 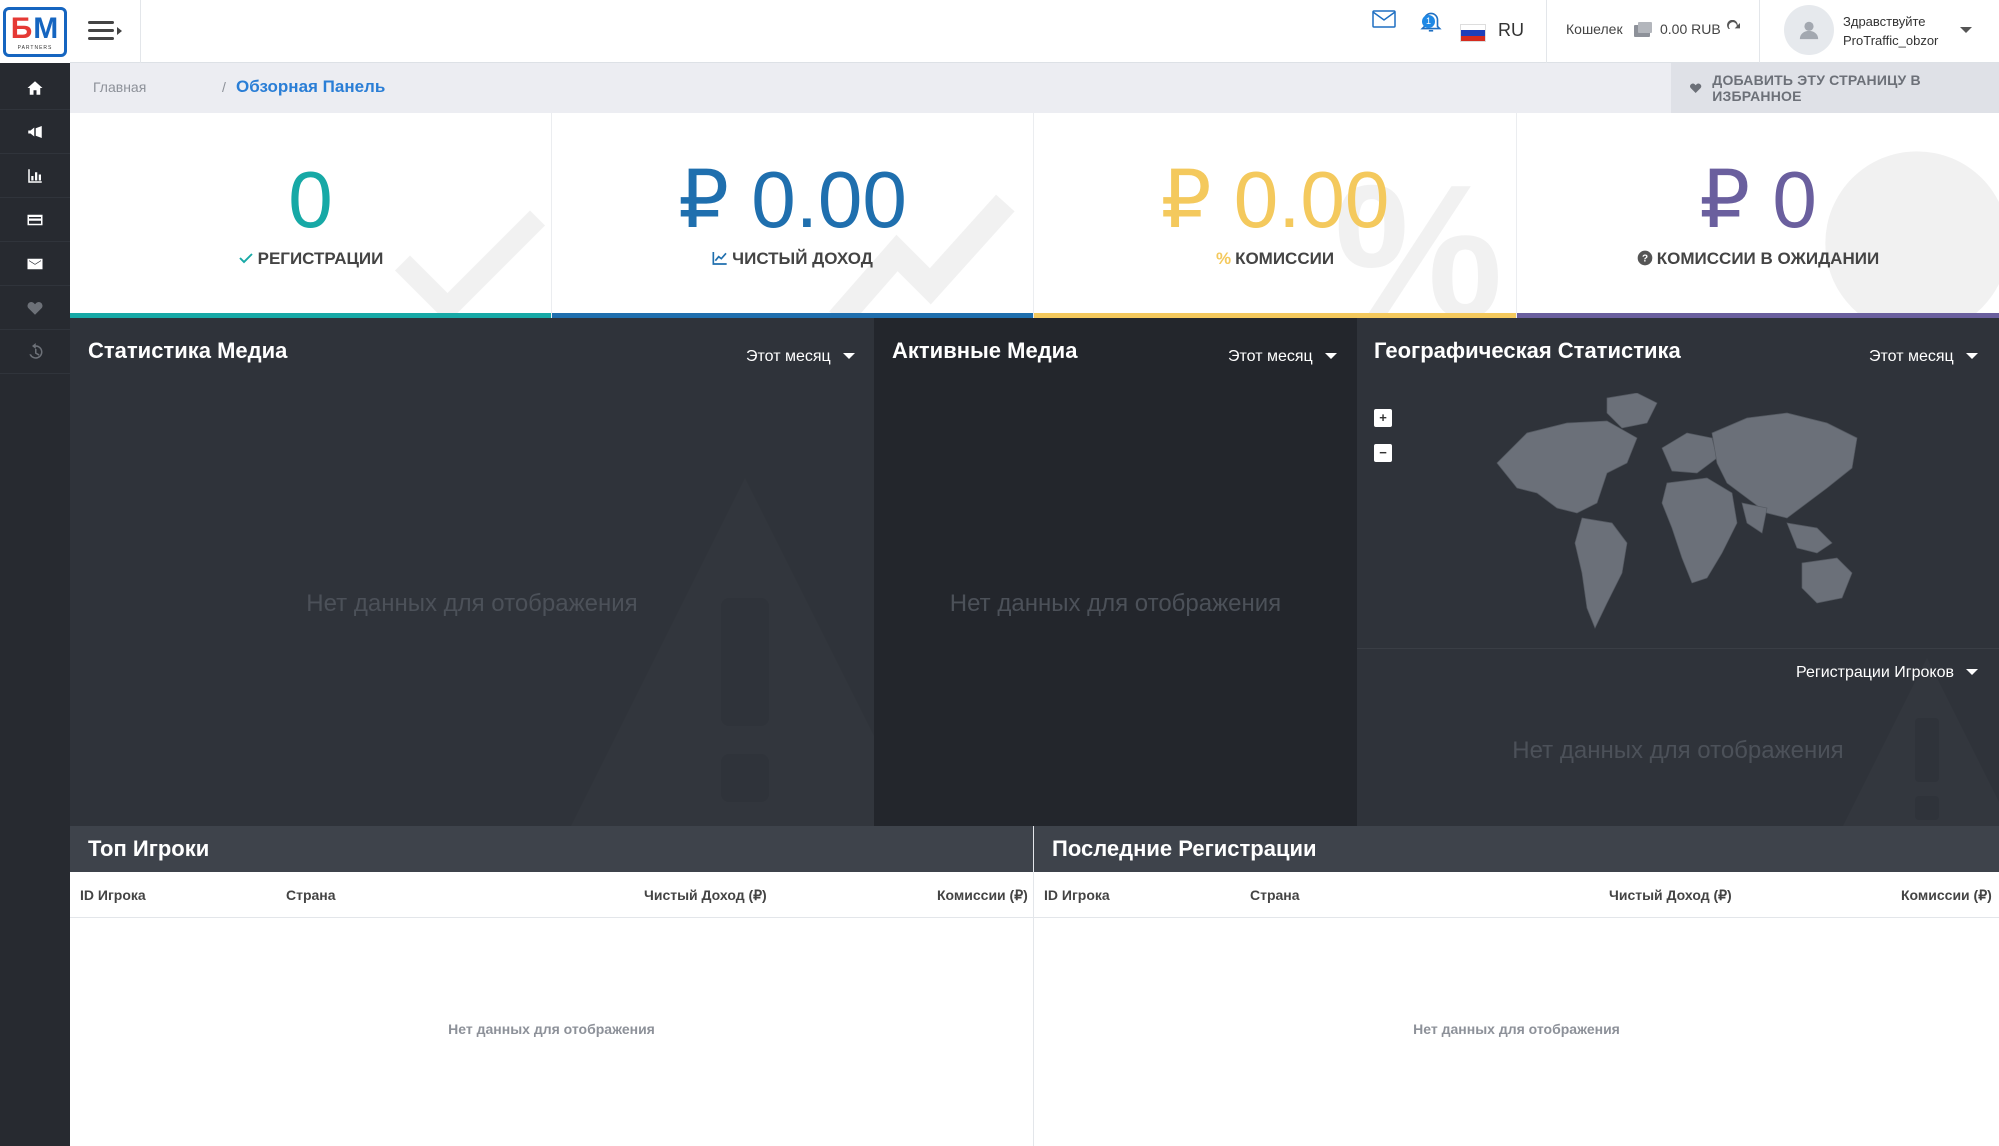 I want to click on logo-subtitle: PARTNERS, so click(x=35, y=47).